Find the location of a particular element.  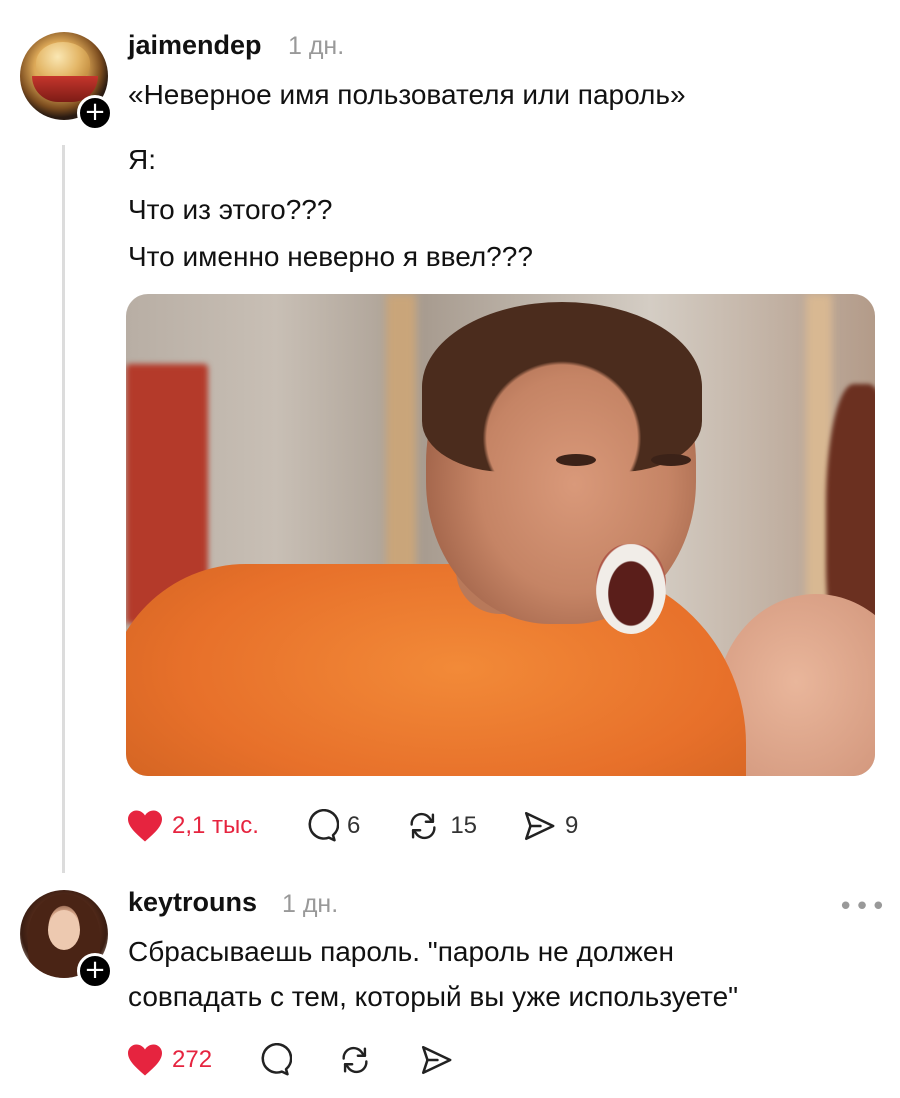

more-icon: ••• is located at coordinates (862, 907).